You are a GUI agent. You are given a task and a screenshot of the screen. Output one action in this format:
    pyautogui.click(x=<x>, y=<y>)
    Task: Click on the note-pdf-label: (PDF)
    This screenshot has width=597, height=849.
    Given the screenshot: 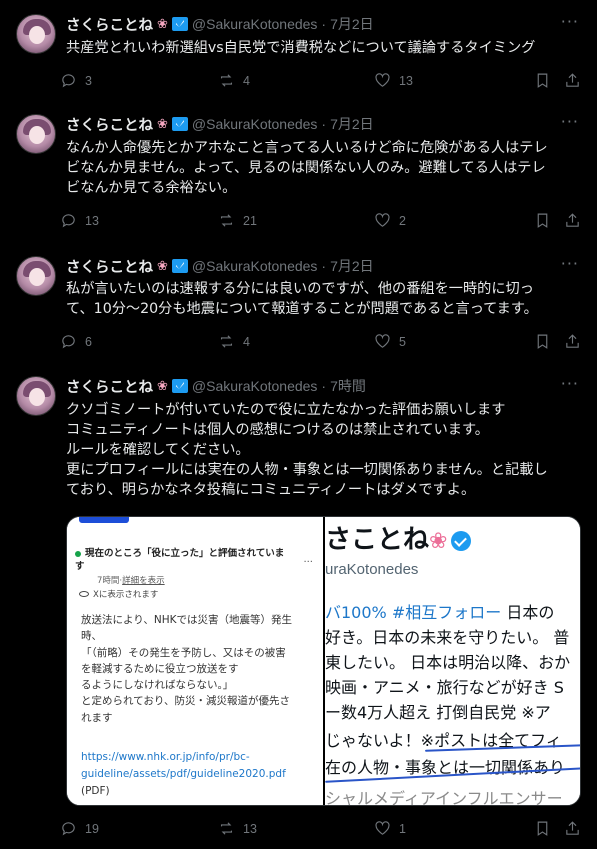 What is the action you would take?
    pyautogui.click(x=95, y=791)
    